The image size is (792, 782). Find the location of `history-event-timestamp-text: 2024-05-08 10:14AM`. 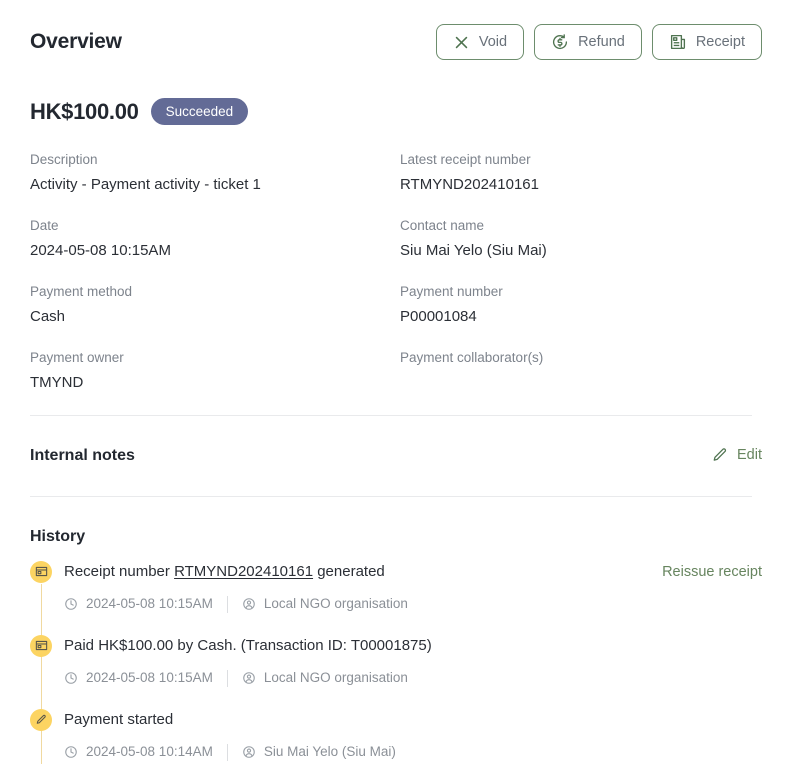

history-event-timestamp-text: 2024-05-08 10:14AM is located at coordinates (149, 752).